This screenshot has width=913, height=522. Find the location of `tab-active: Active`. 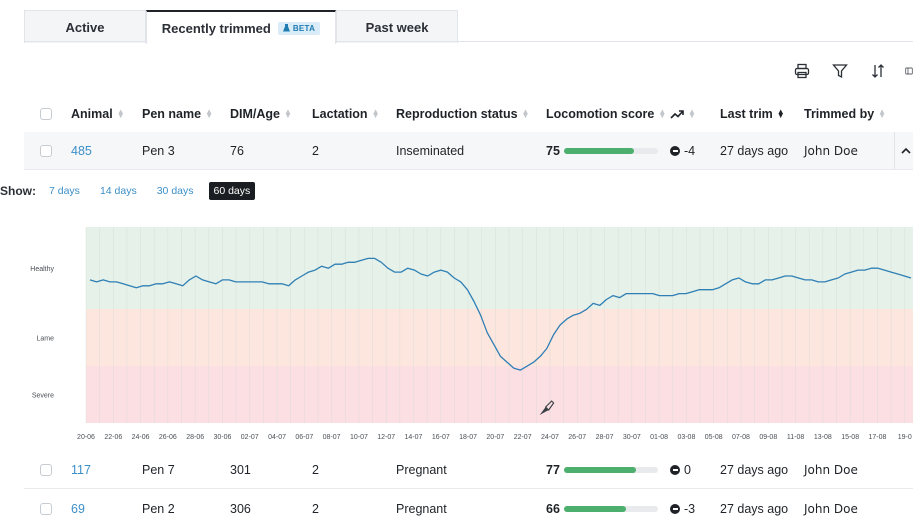

tab-active: Active is located at coordinates (85, 26).